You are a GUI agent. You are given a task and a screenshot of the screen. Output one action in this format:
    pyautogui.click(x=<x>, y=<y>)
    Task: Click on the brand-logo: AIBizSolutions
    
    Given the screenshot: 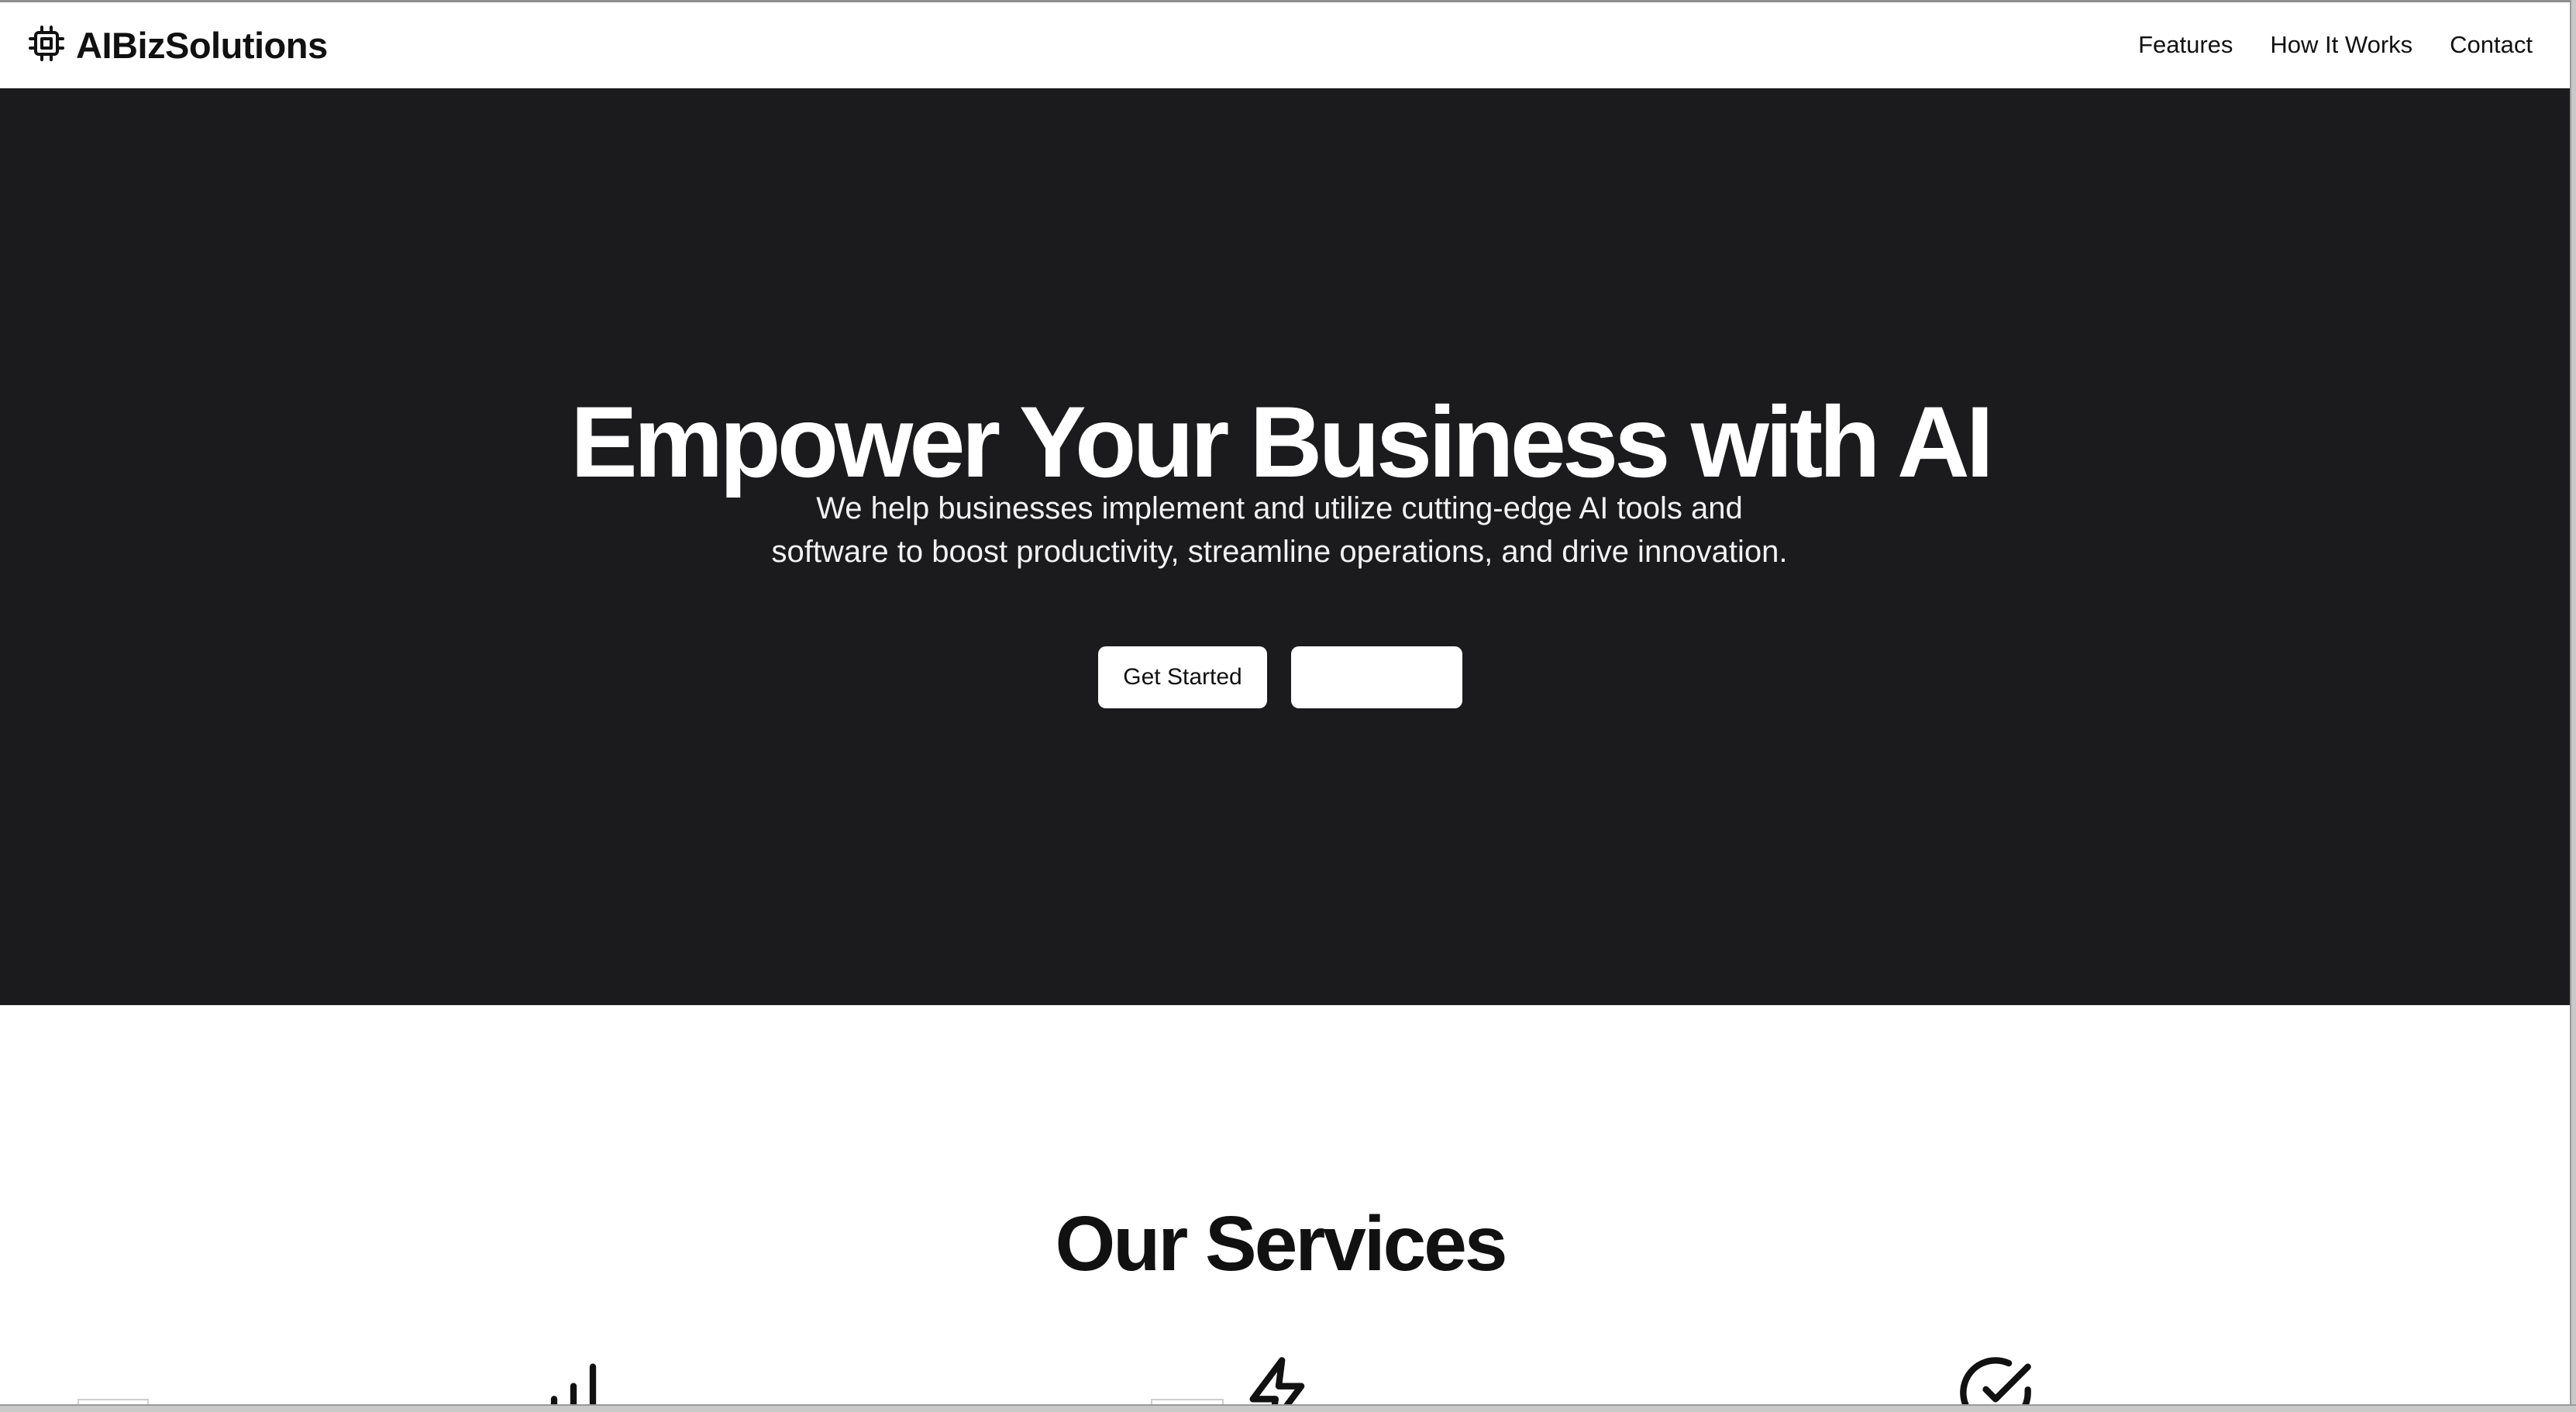 What is the action you would take?
    pyautogui.click(x=178, y=45)
    